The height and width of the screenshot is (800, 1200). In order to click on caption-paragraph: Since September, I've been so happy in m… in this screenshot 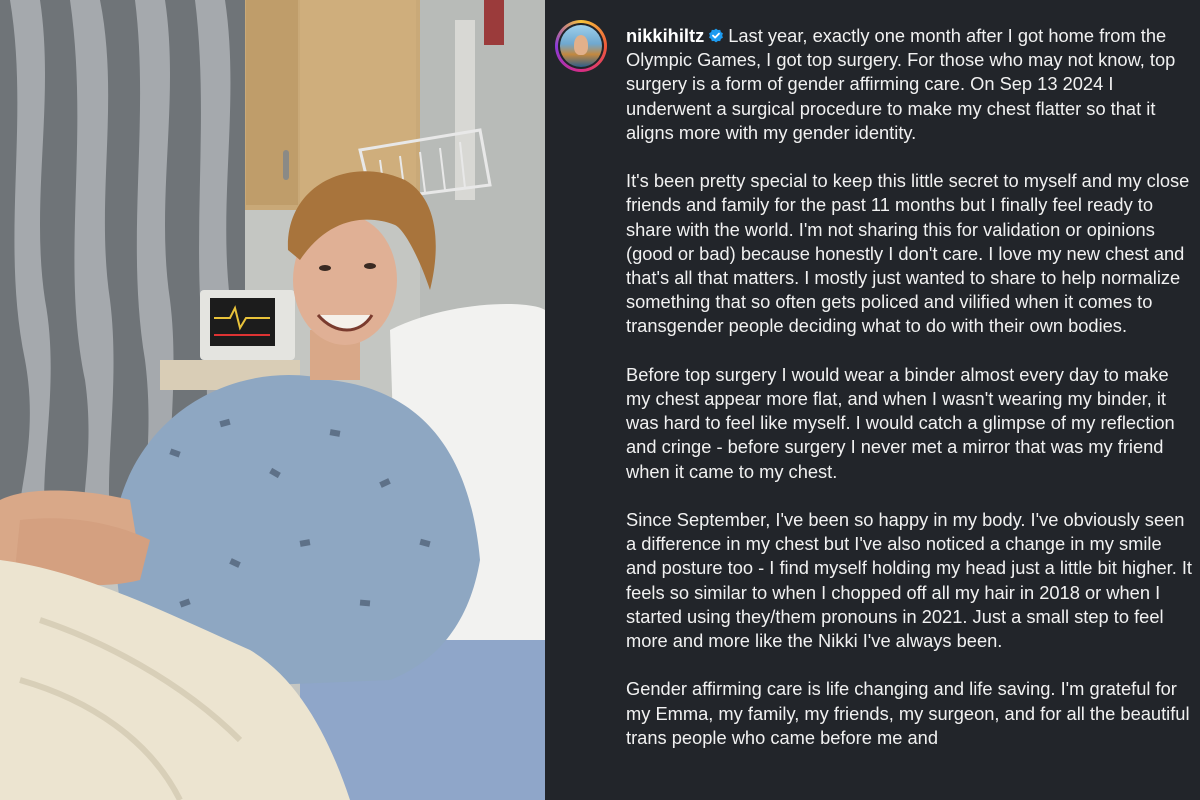, I will do `click(909, 580)`.